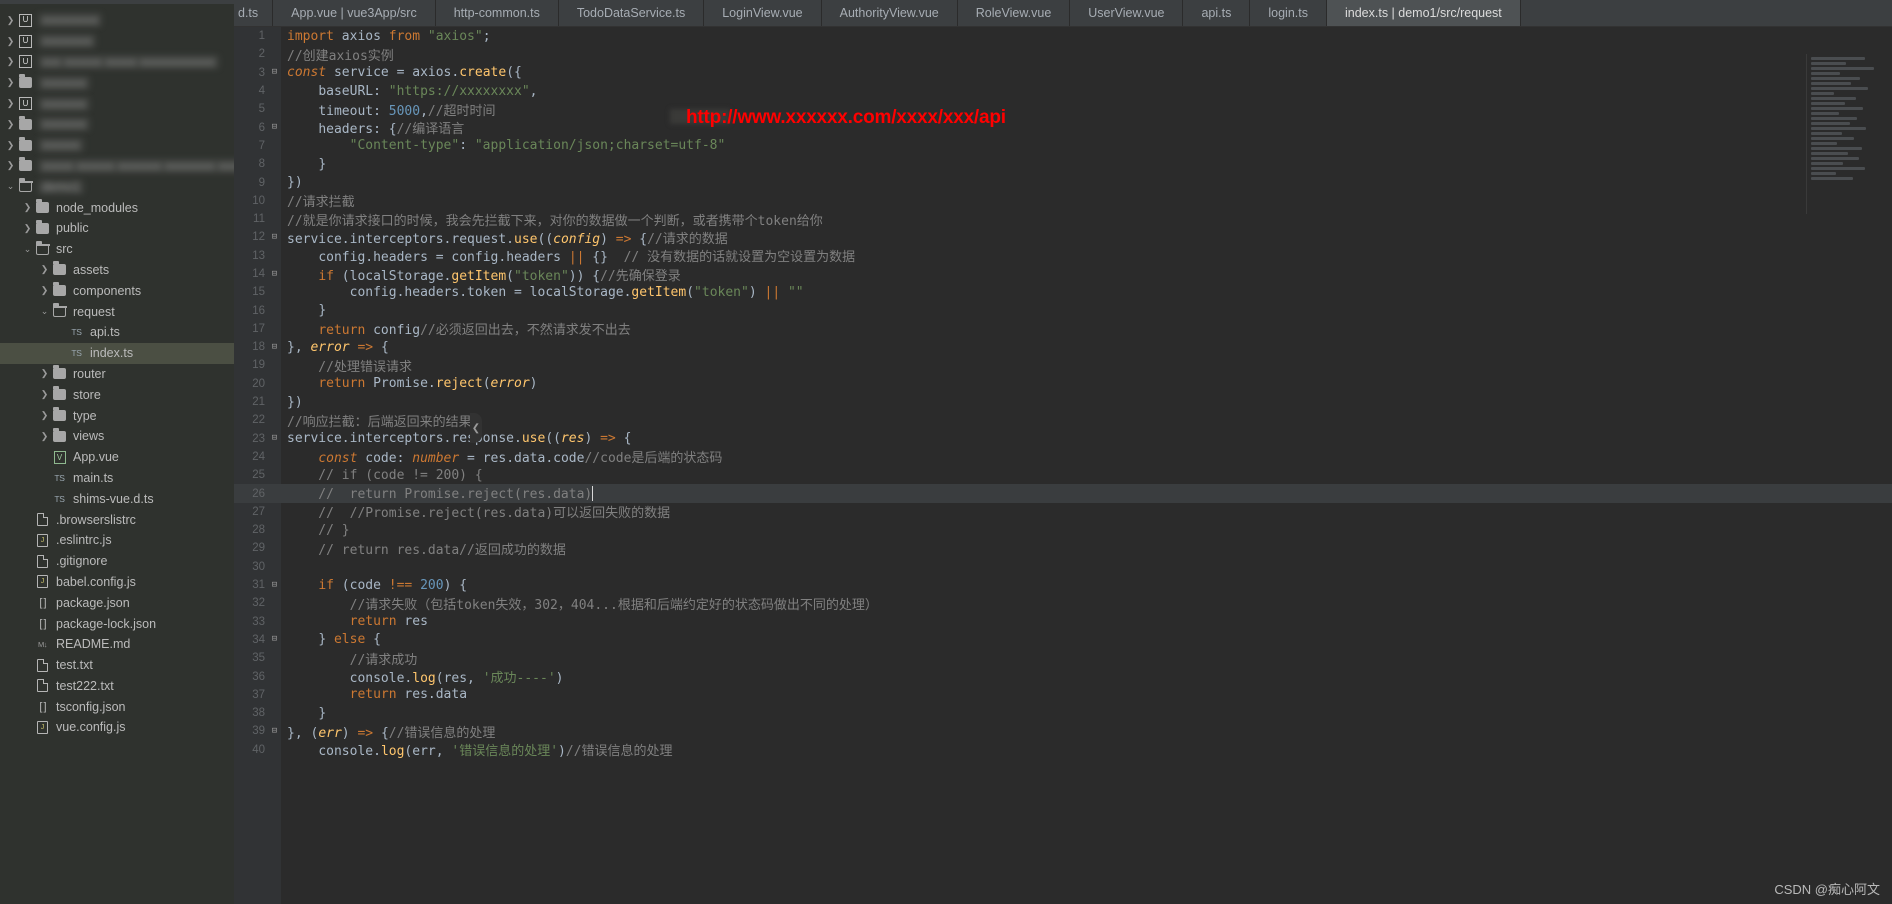 Image resolution: width=1892 pixels, height=904 pixels. Describe the element at coordinates (1288, 13) in the screenshot. I see `editor-tab: login.ts` at that location.